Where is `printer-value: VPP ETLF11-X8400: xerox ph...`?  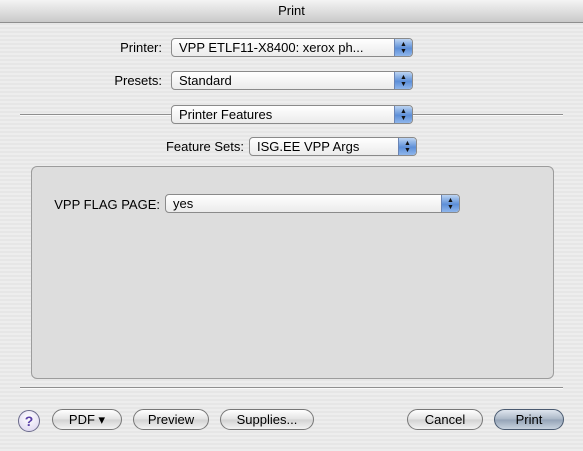
printer-value: VPP ETLF11-X8400: xerox ph... is located at coordinates (271, 47).